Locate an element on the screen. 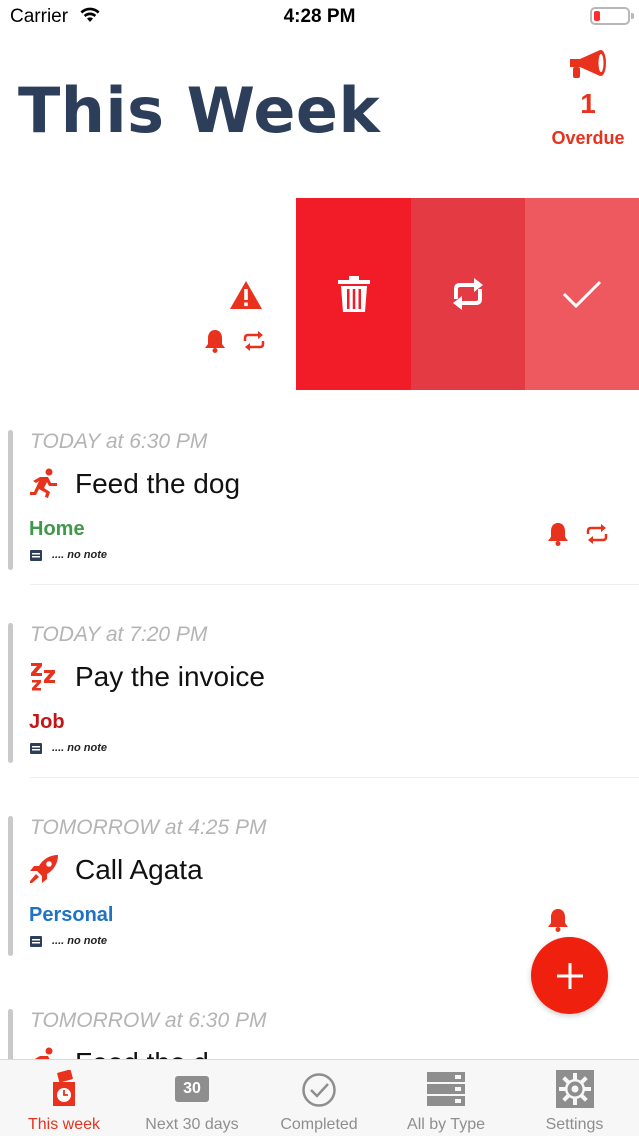 Image resolution: width=639 pixels, height=1136 pixels. gear-icon is located at coordinates (574, 1089).